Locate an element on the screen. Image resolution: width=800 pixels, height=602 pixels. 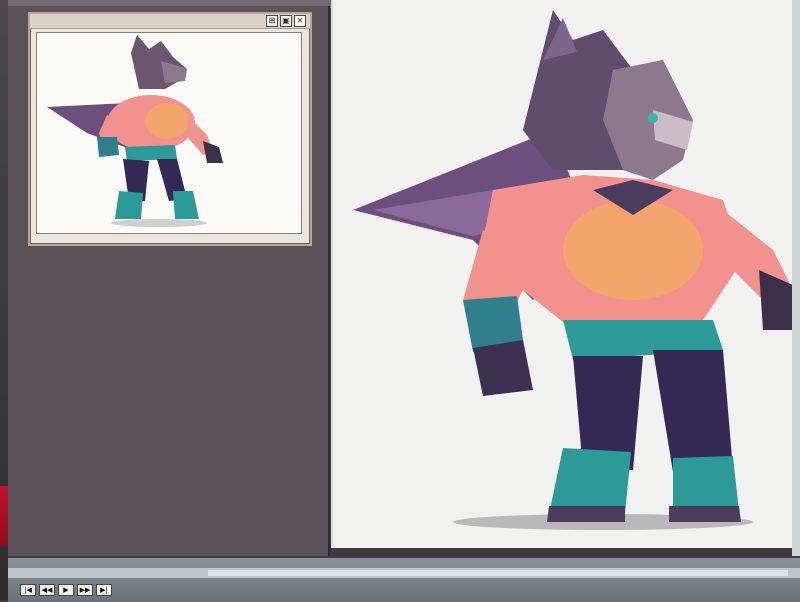
close-icon: ✕ is located at coordinates (300, 21).